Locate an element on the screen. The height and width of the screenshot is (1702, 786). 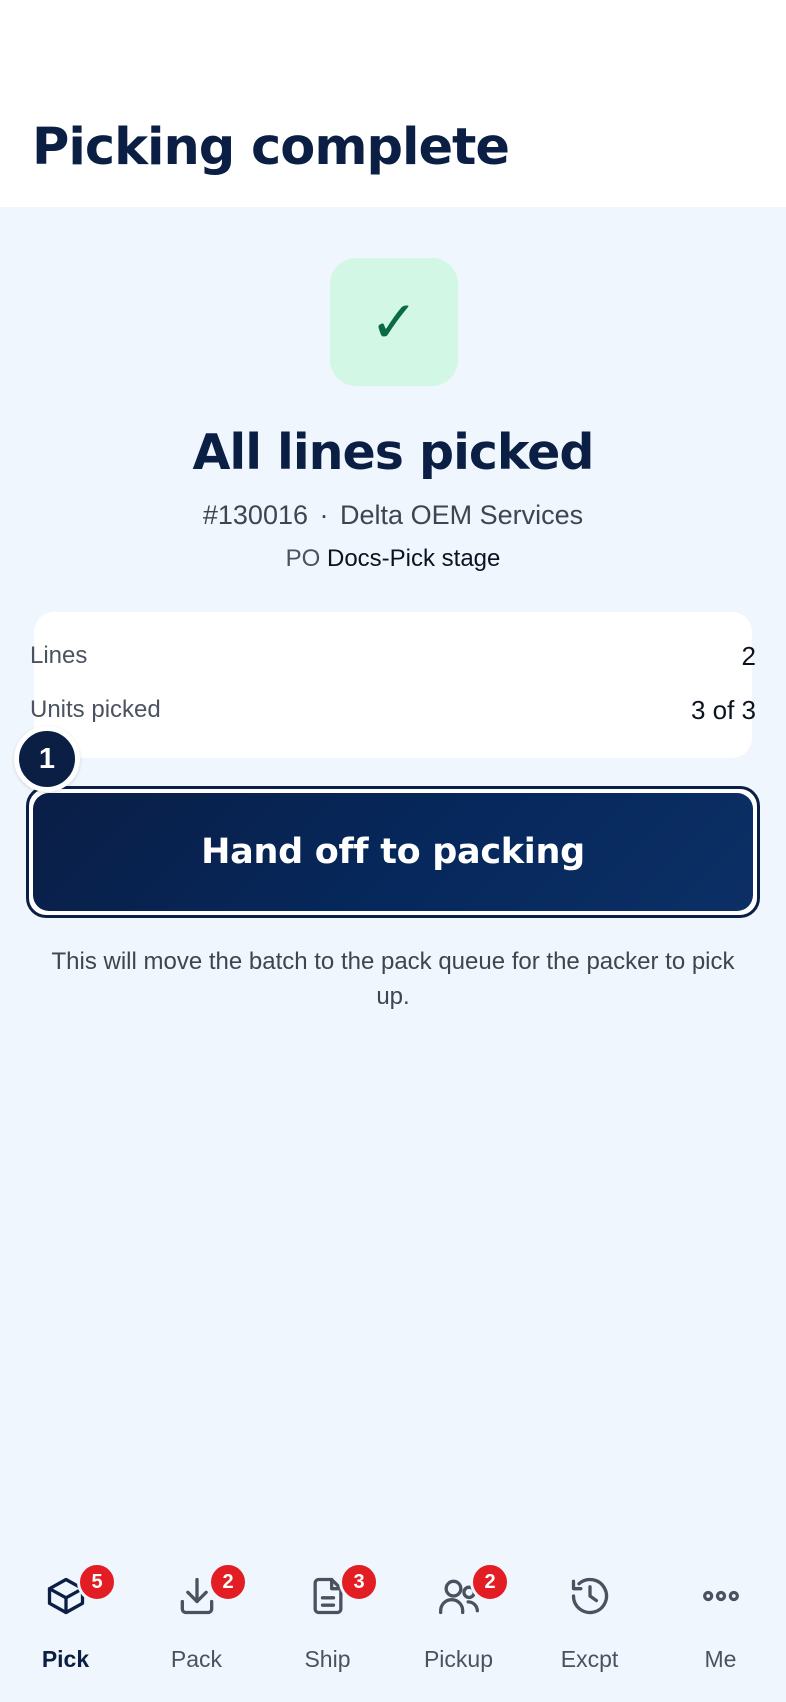
po-value: Docs-Pick stage is located at coordinates (413, 558).